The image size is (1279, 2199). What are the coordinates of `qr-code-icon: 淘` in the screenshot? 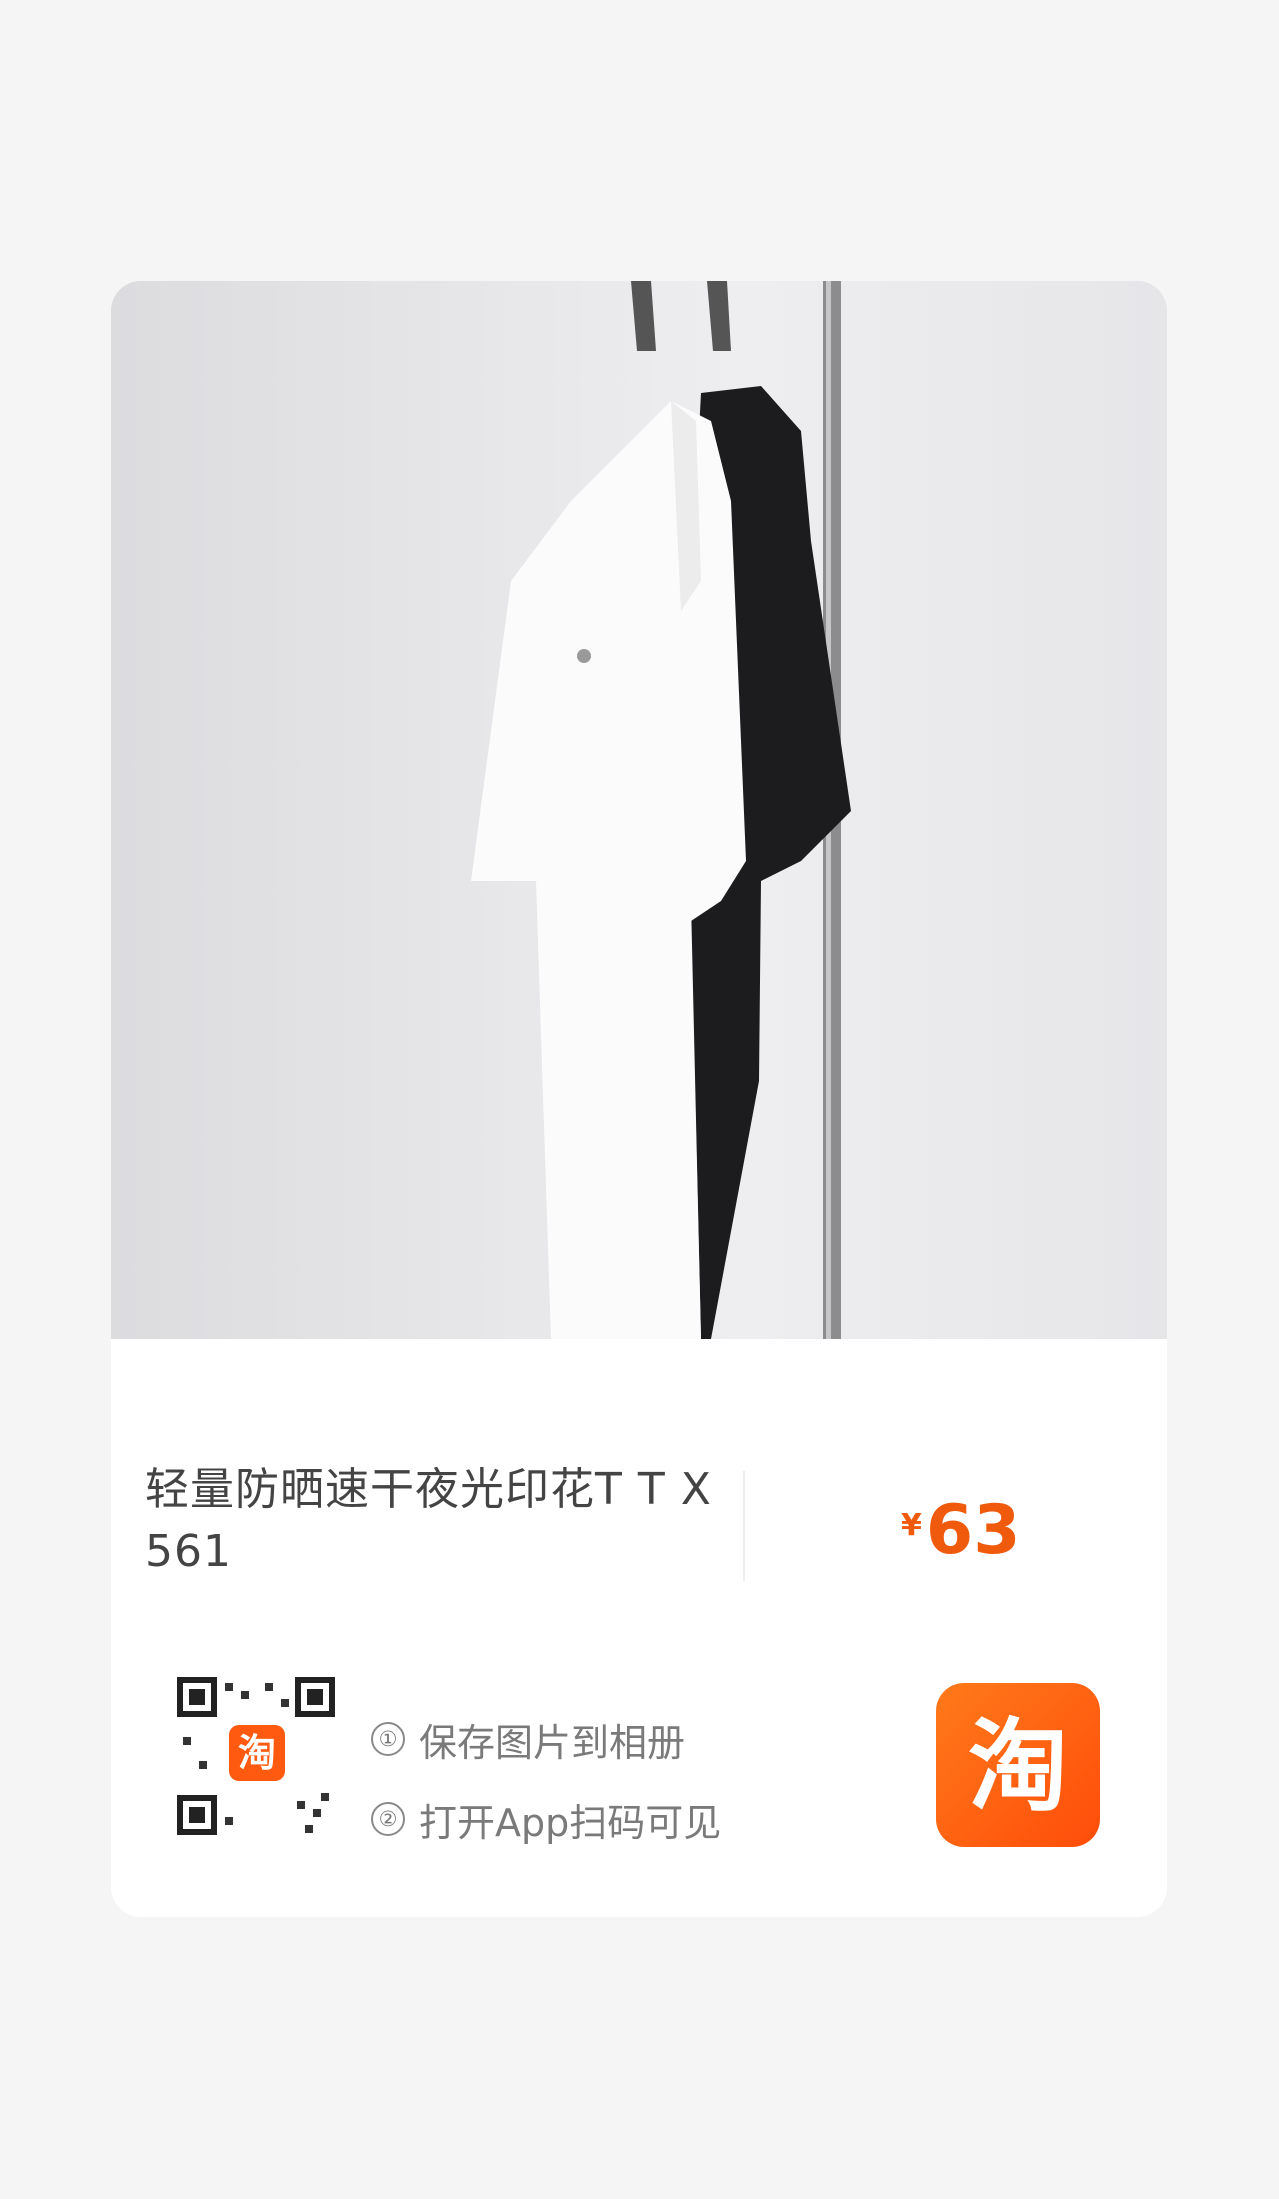 It's located at (257, 1757).